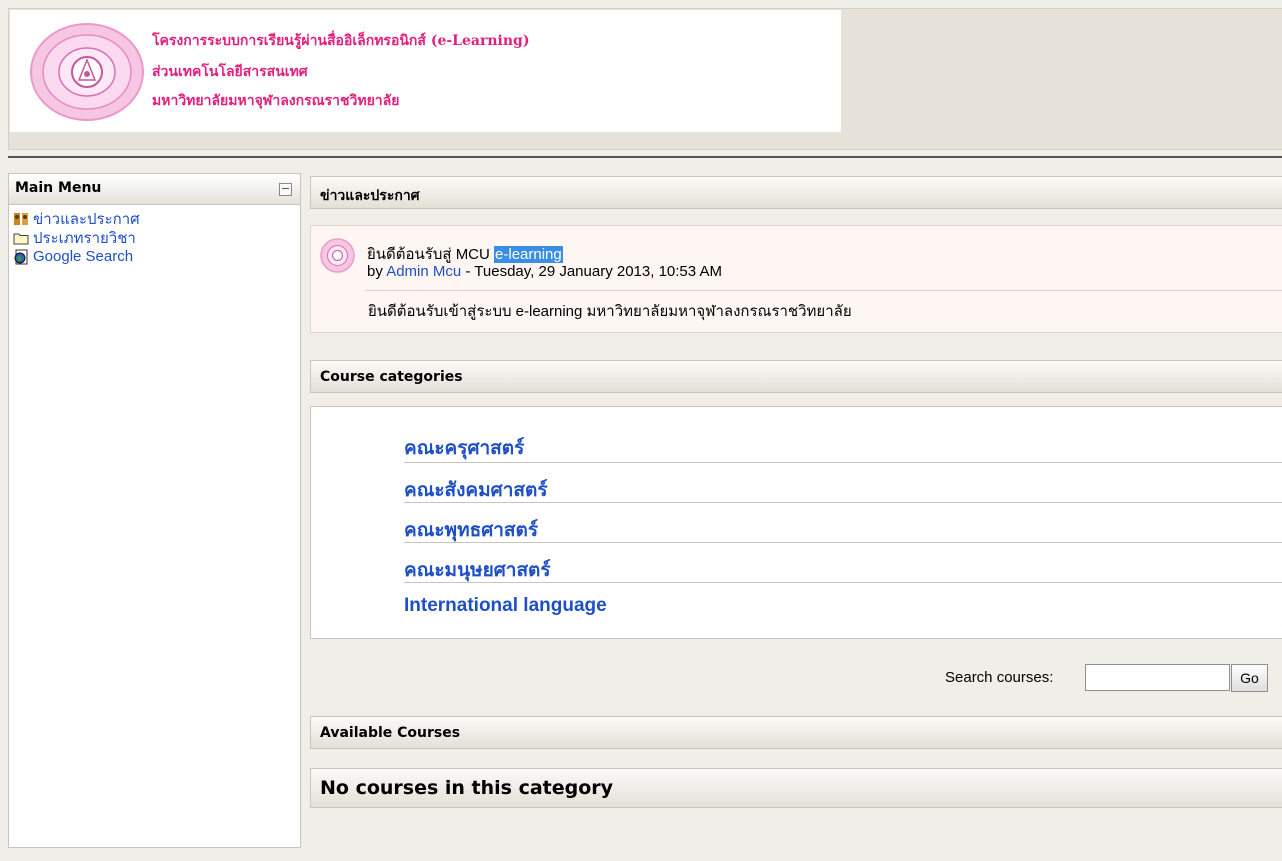  What do you see at coordinates (276, 101) in the screenshot?
I see `banner-university: มหาวิทยาลัยมหาจุฬาลงกรณราชวิทยาลัย` at bounding box center [276, 101].